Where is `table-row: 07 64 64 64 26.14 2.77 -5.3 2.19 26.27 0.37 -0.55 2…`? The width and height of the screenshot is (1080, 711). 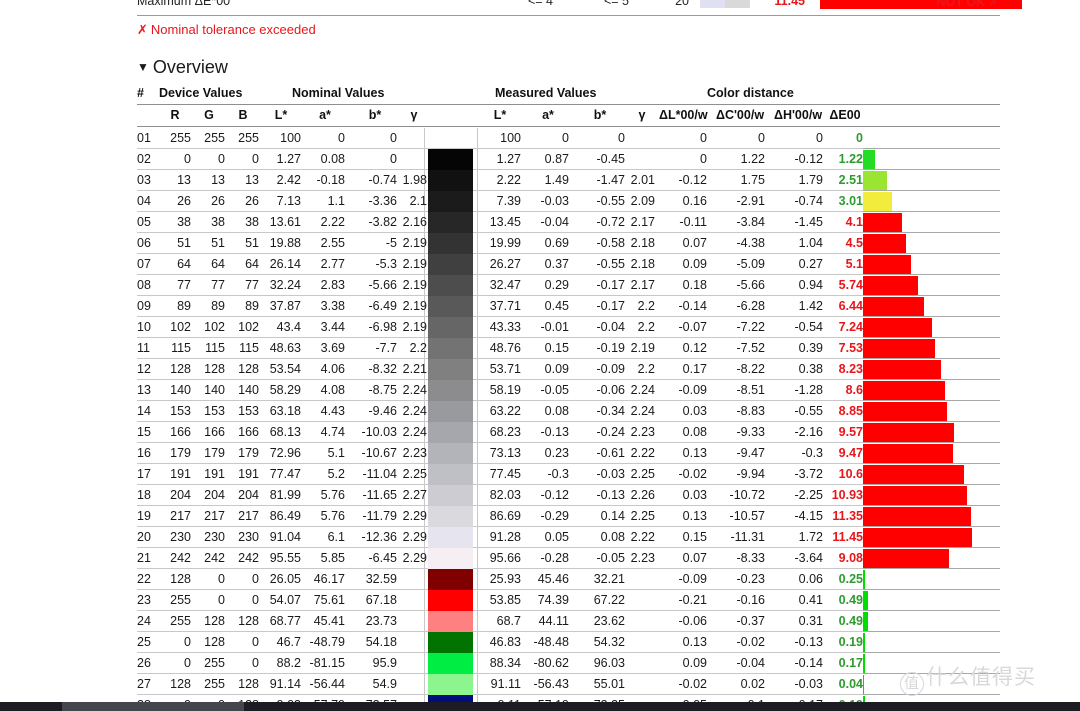
table-row: 07 64 64 64 26.14 2.77 -5.3 2.19 26.27 0.37 -0.55 2… is located at coordinates (568, 264).